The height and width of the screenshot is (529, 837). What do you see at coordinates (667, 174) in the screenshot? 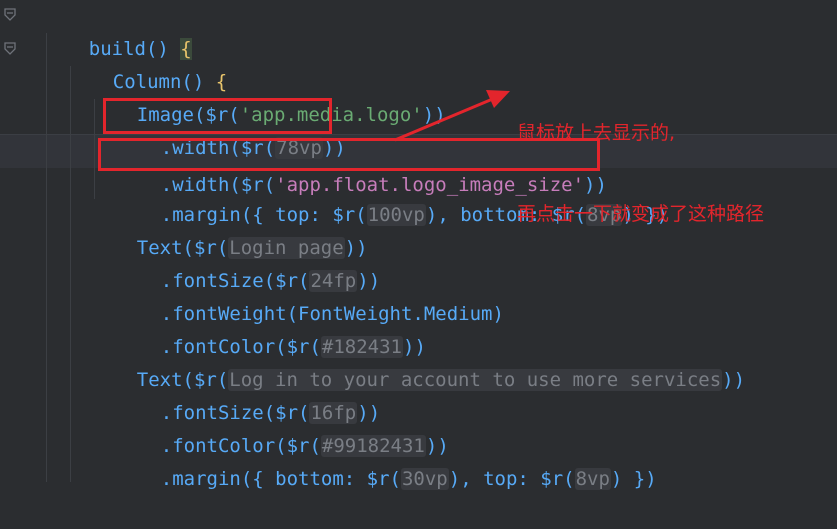
I see `annotation-note: 鼠标放上去显示的, 再点击一下就变成了这种路径` at bounding box center [667, 174].